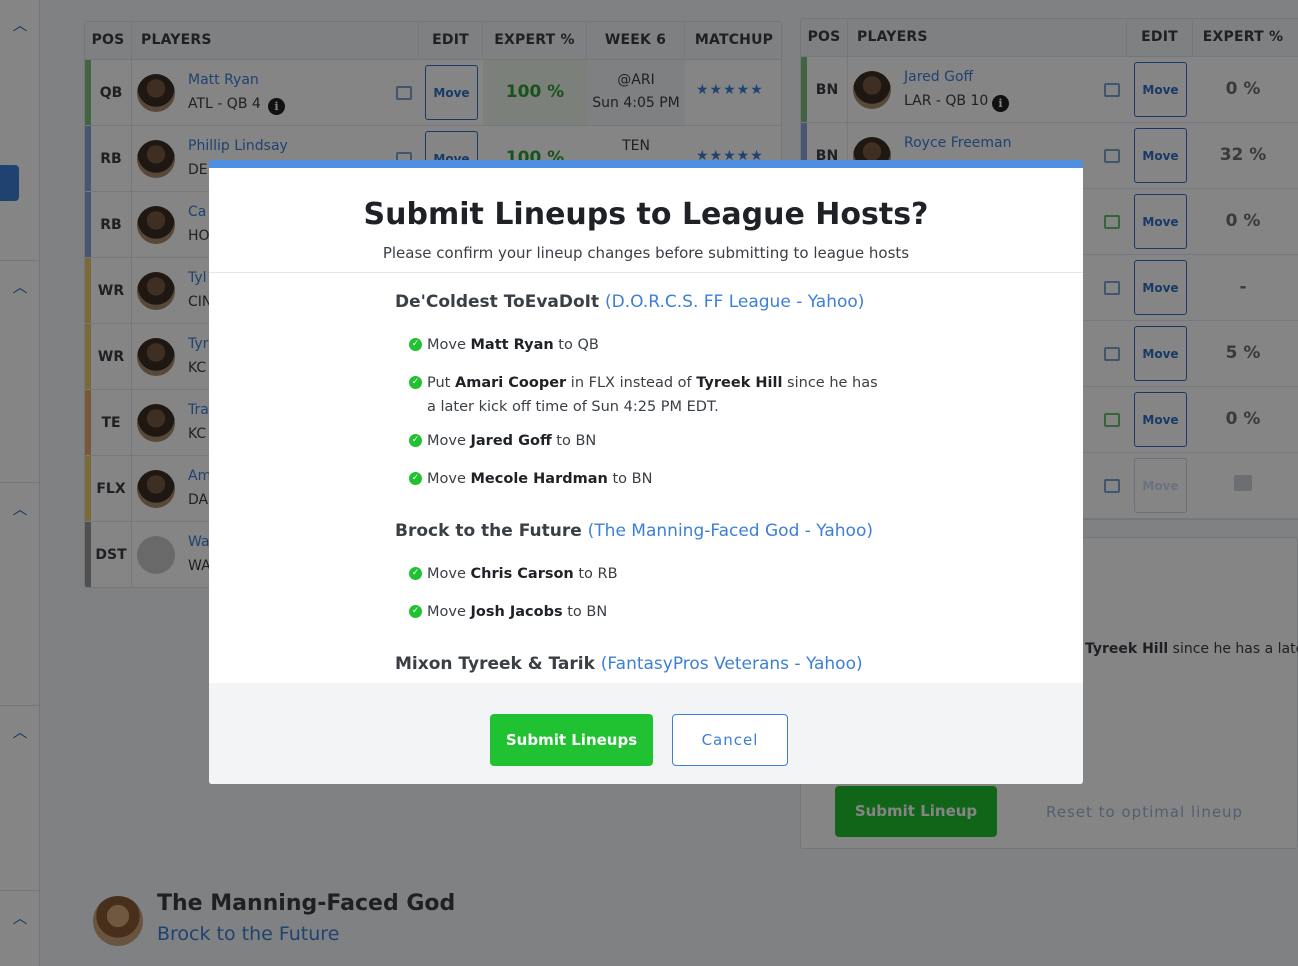 This screenshot has width=1298, height=966. I want to click on league-link: (D.O.R.C.S. FF League - Yahoo), so click(734, 302).